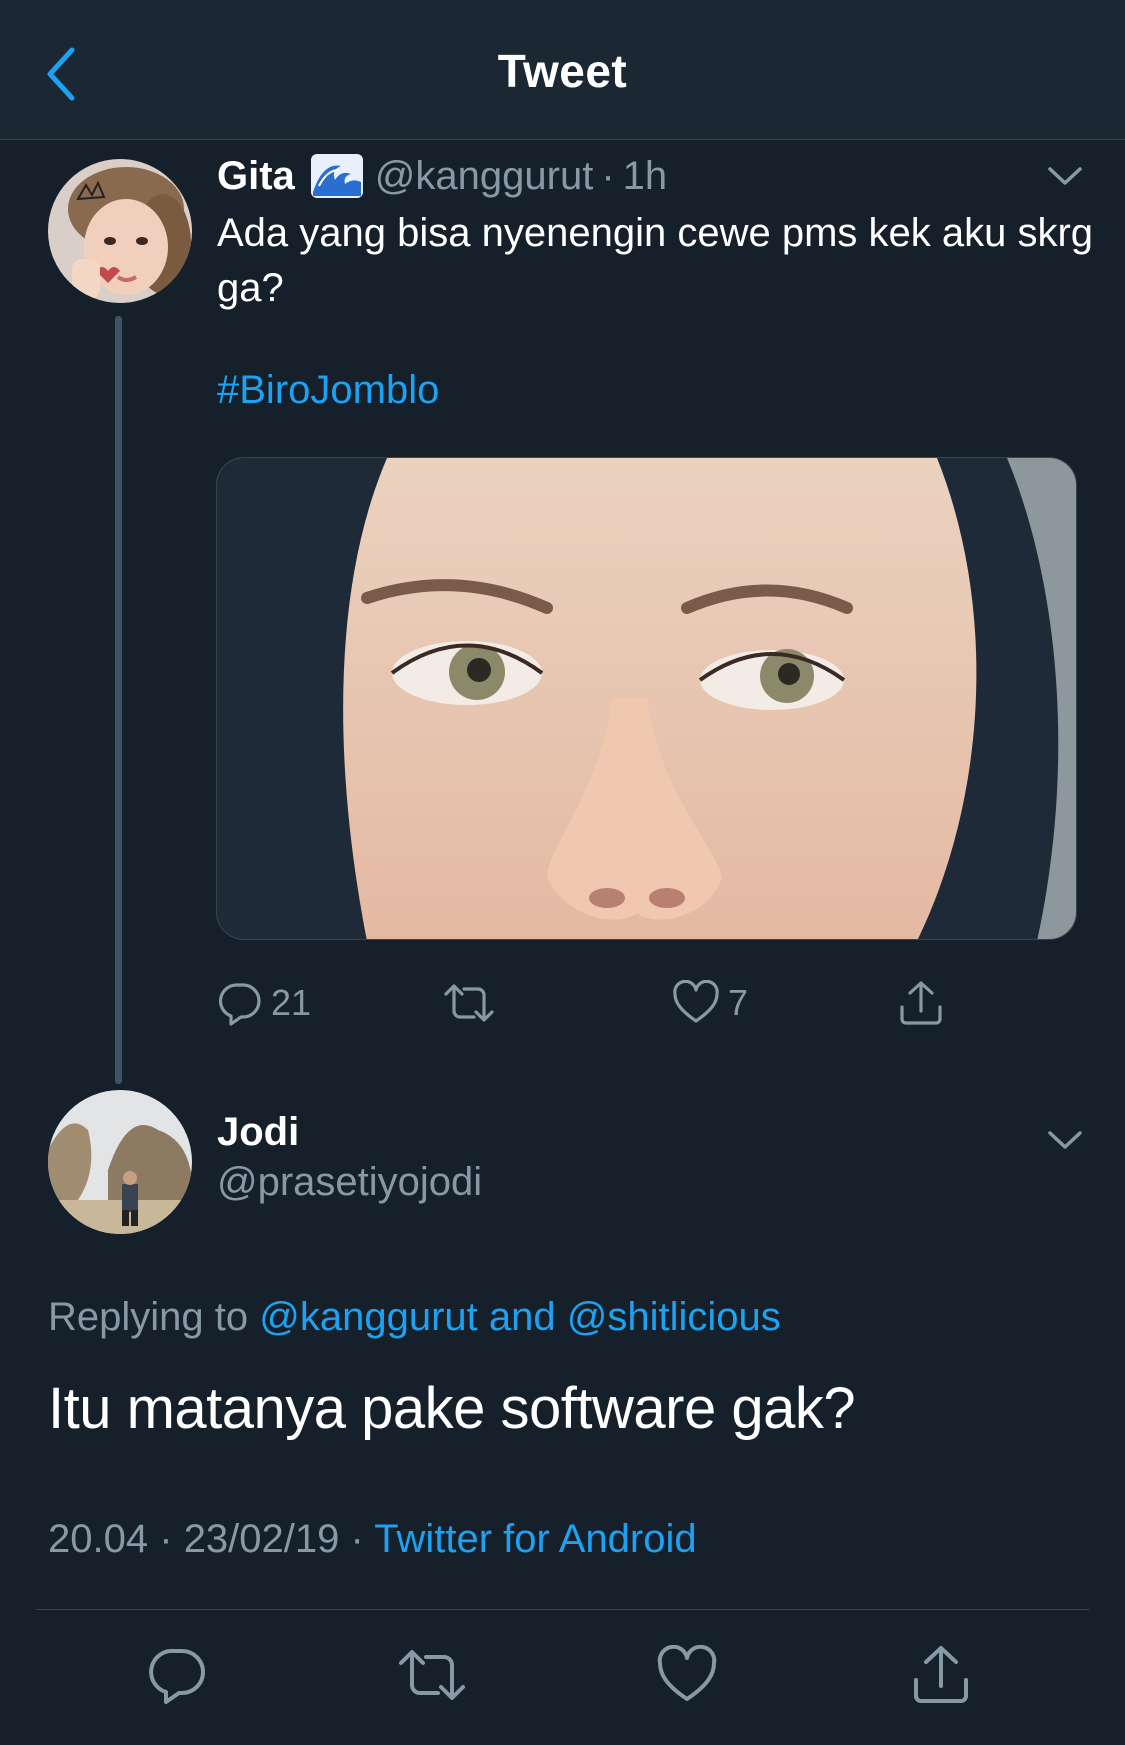 Image resolution: width=1125 pixels, height=1745 pixels. I want to click on tweet-options-button, so click(1065, 176).